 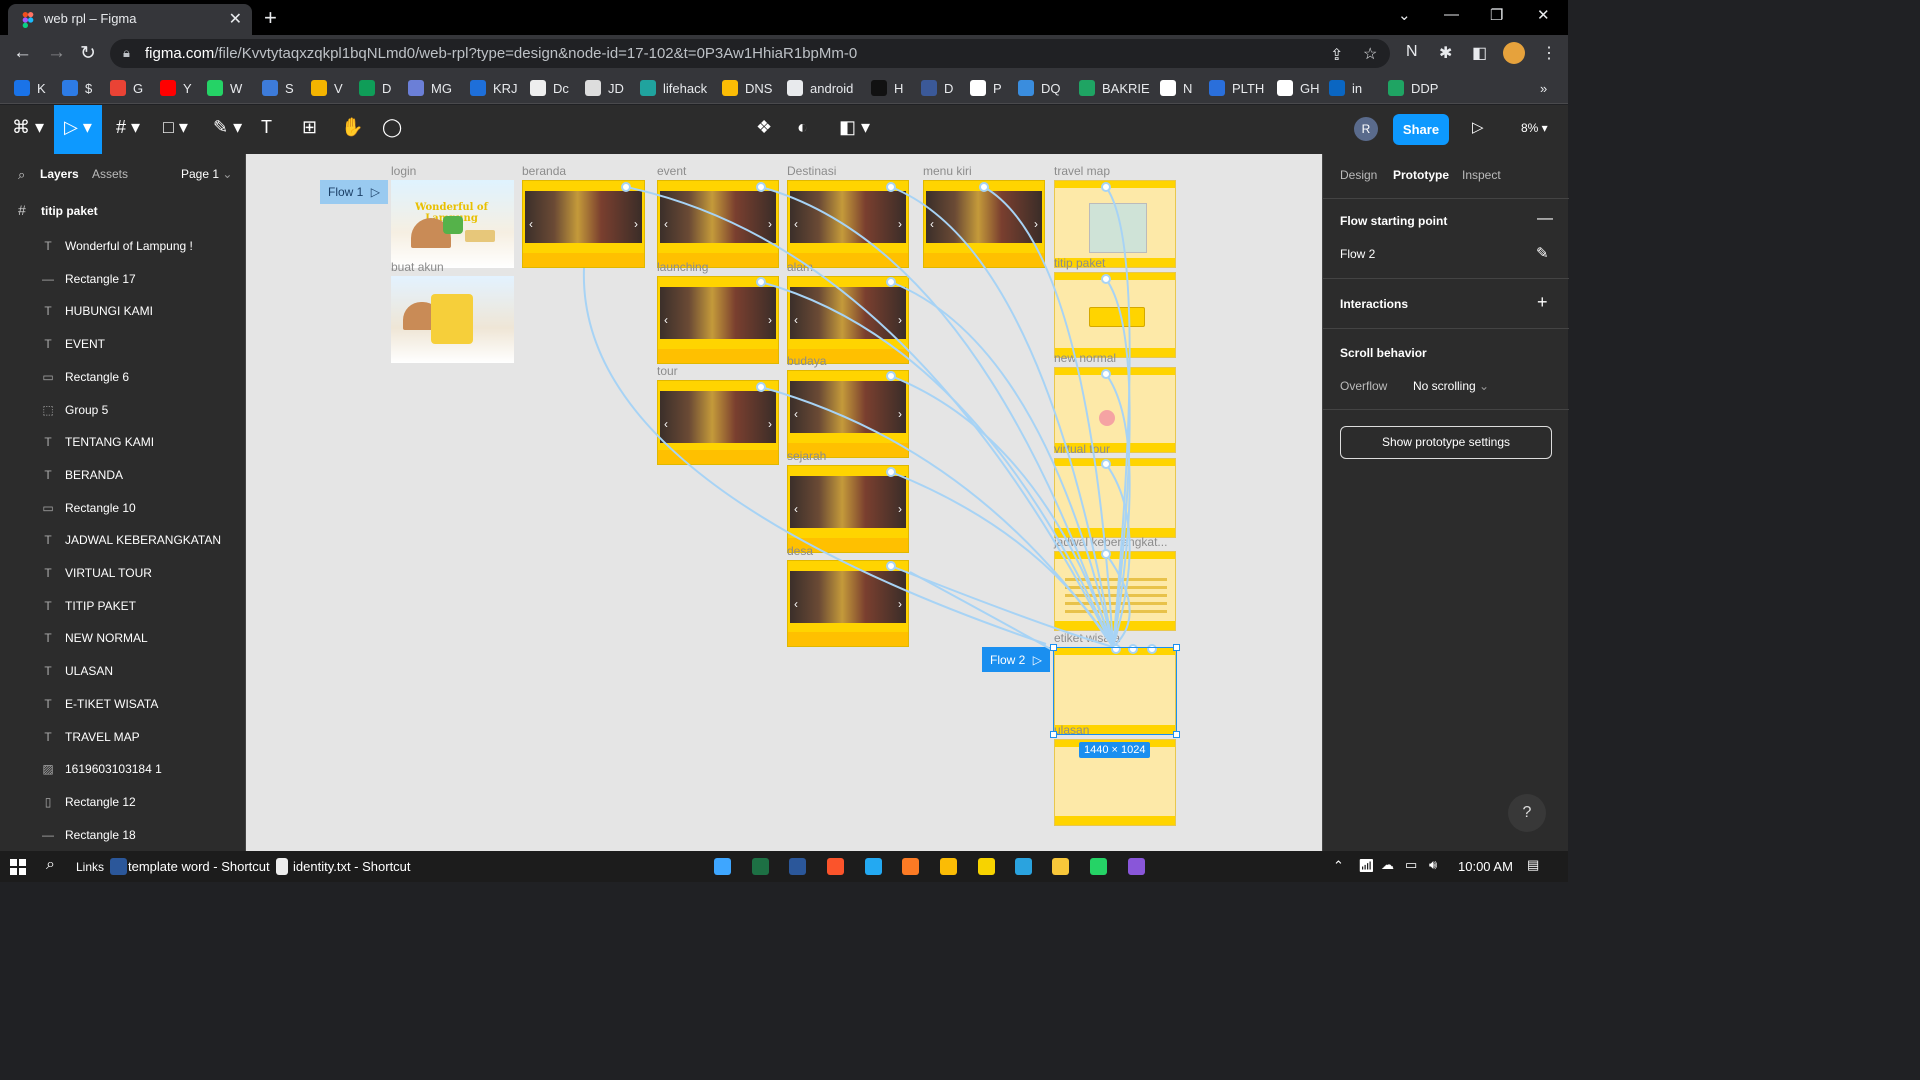 I want to click on onedrive-cloud-icon: ☁, so click(x=1387, y=865).